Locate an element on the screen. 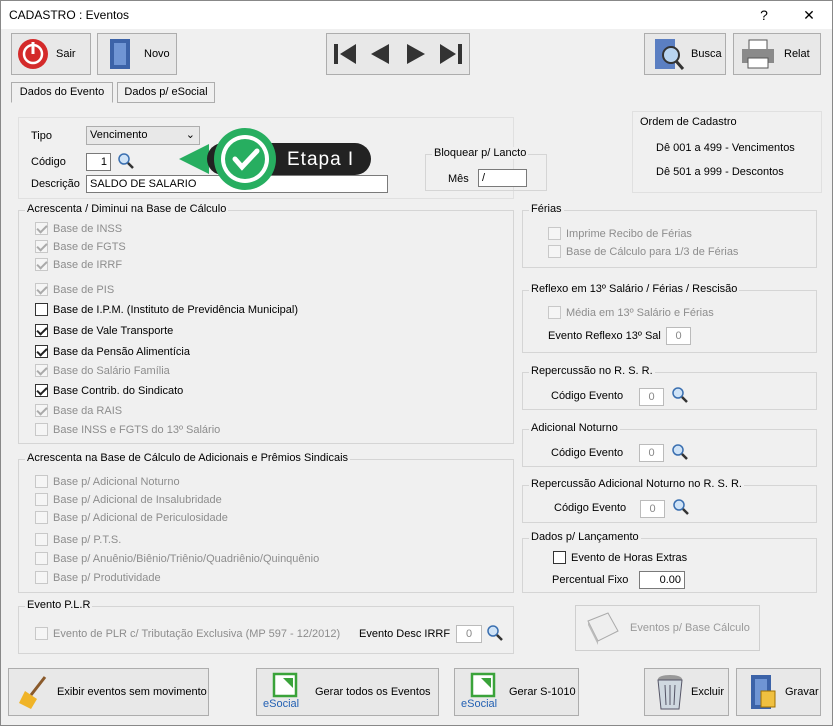 The height and width of the screenshot is (726, 833). gravar-button: Gravar is located at coordinates (778, 692).